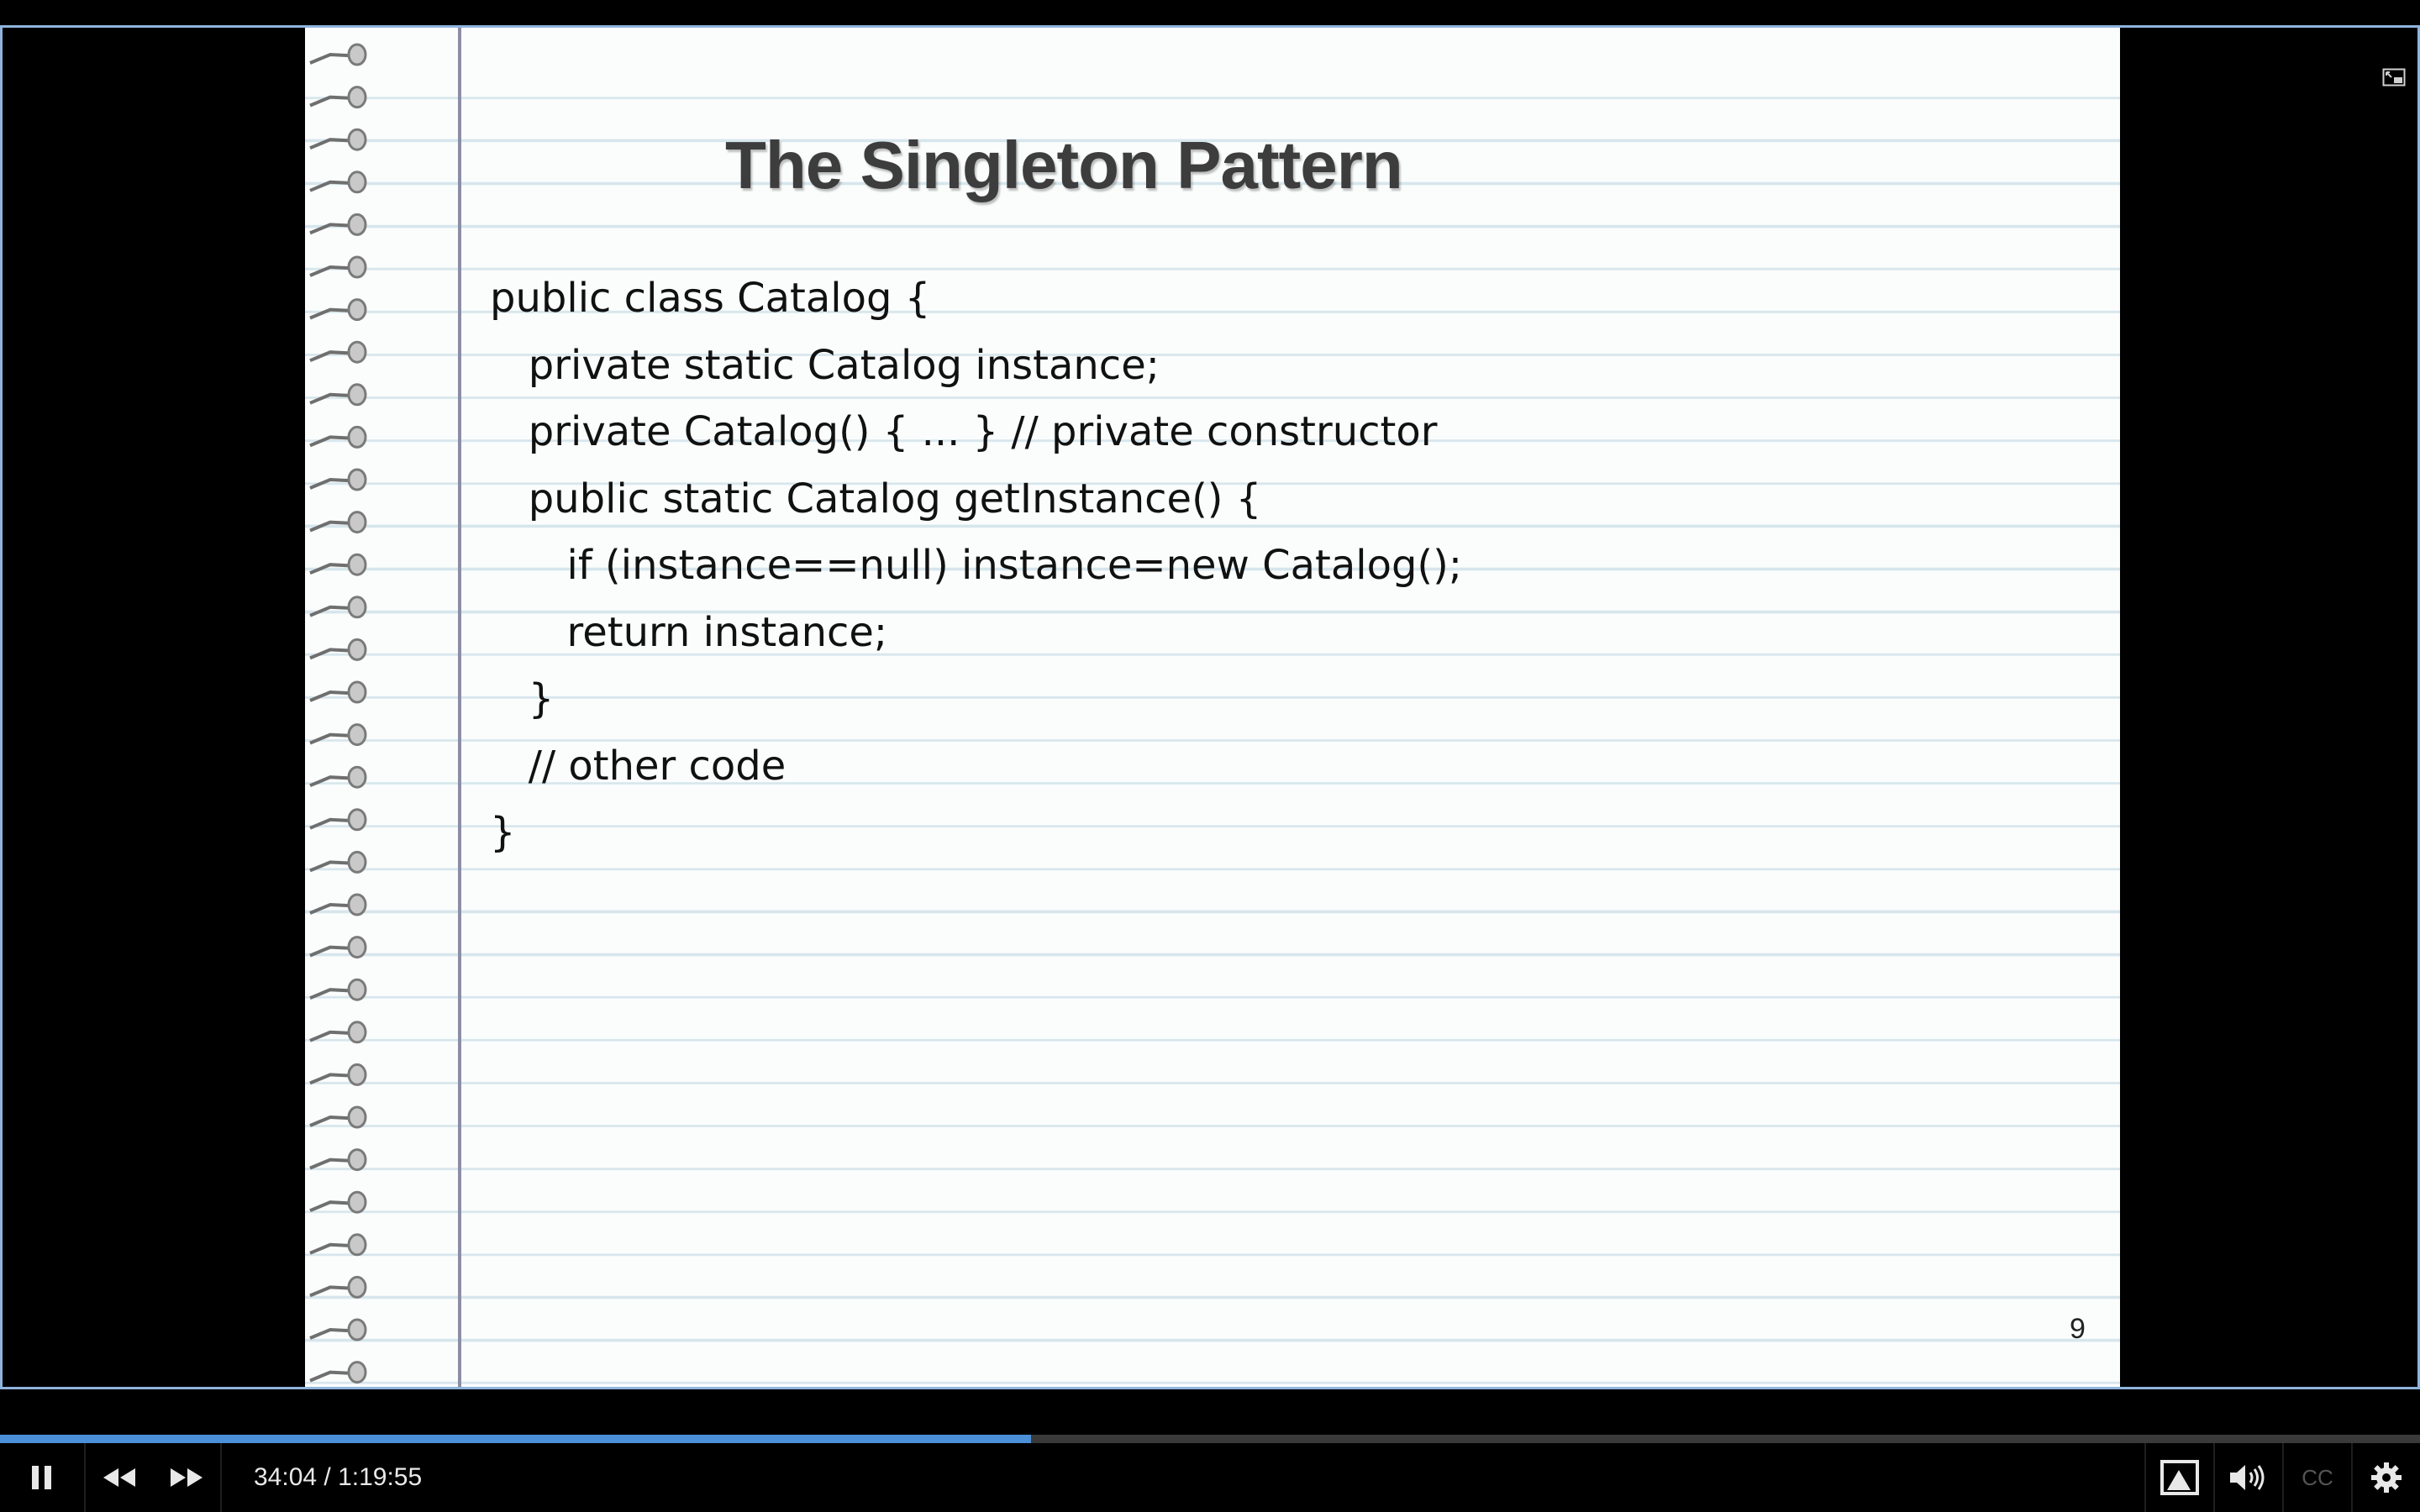 This screenshot has height=1512, width=2420. I want to click on settings-button, so click(2387, 1477).